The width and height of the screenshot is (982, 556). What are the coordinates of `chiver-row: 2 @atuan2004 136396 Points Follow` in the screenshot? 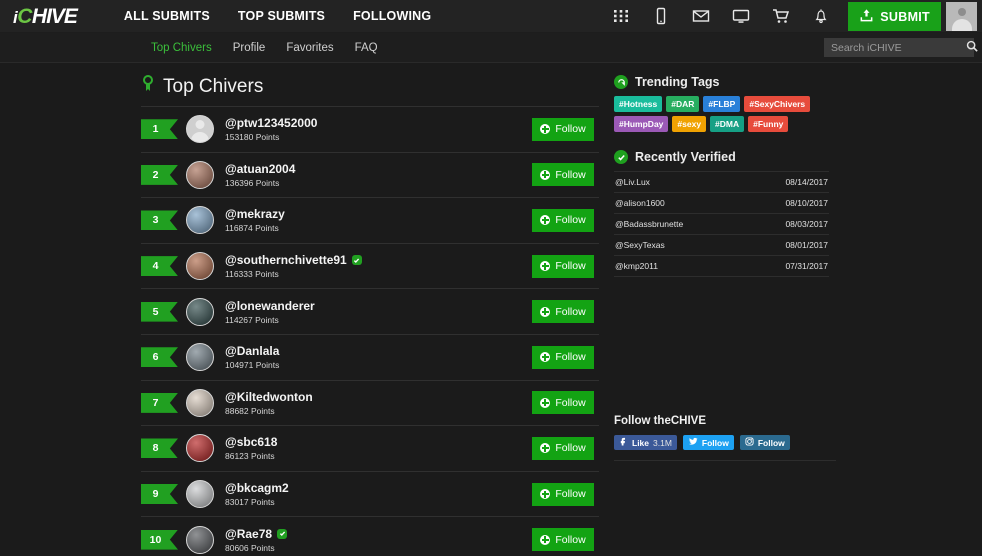 It's located at (370, 176).